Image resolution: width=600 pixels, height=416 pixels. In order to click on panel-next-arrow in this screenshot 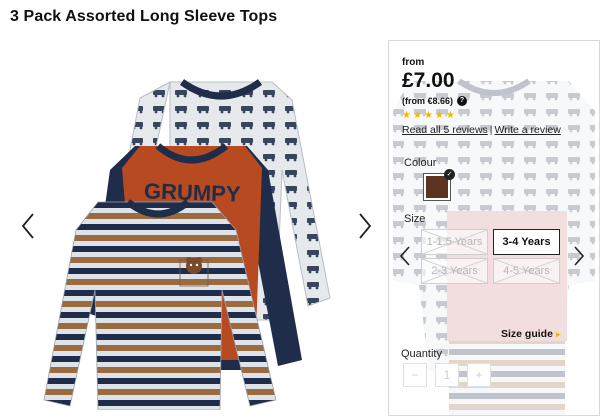, I will do `click(580, 257)`.